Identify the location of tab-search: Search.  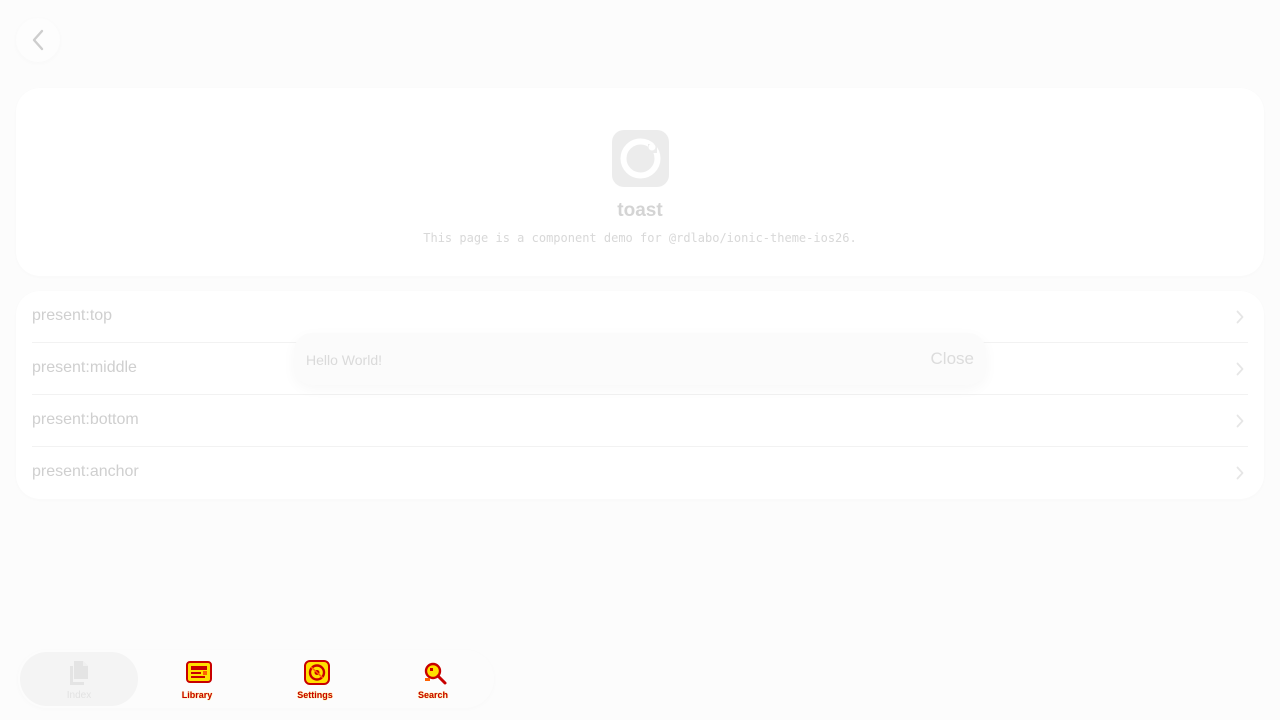
(433, 679).